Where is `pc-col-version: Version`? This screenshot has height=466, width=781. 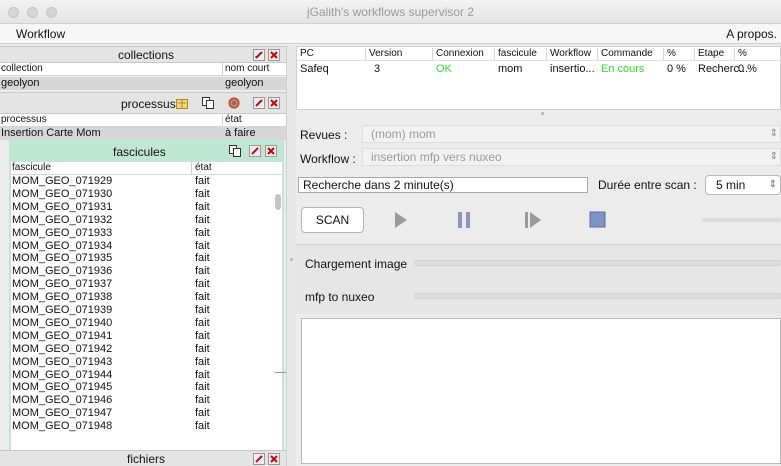 pc-col-version: Version is located at coordinates (385, 53).